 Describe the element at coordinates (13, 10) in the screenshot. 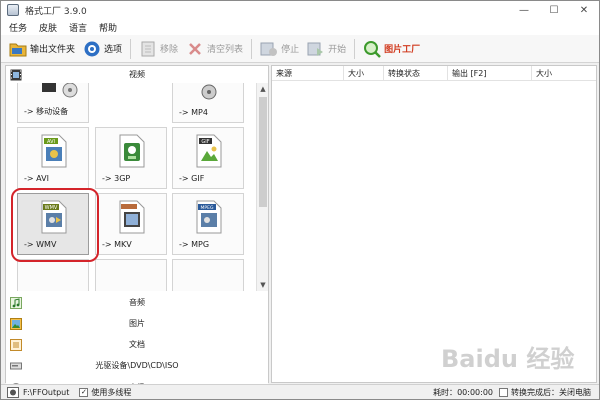

I see `app-logo-icon` at that location.